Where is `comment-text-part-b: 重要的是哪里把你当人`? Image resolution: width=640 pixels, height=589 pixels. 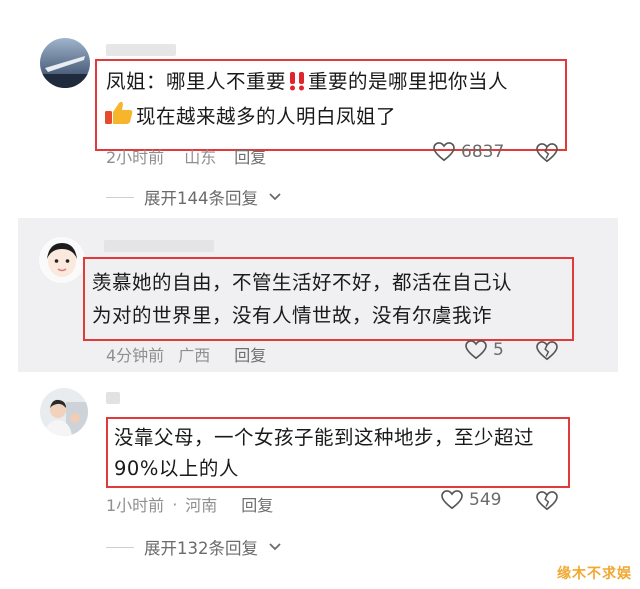 comment-text-part-b: 重要的是哪里把你当人 is located at coordinates (408, 81).